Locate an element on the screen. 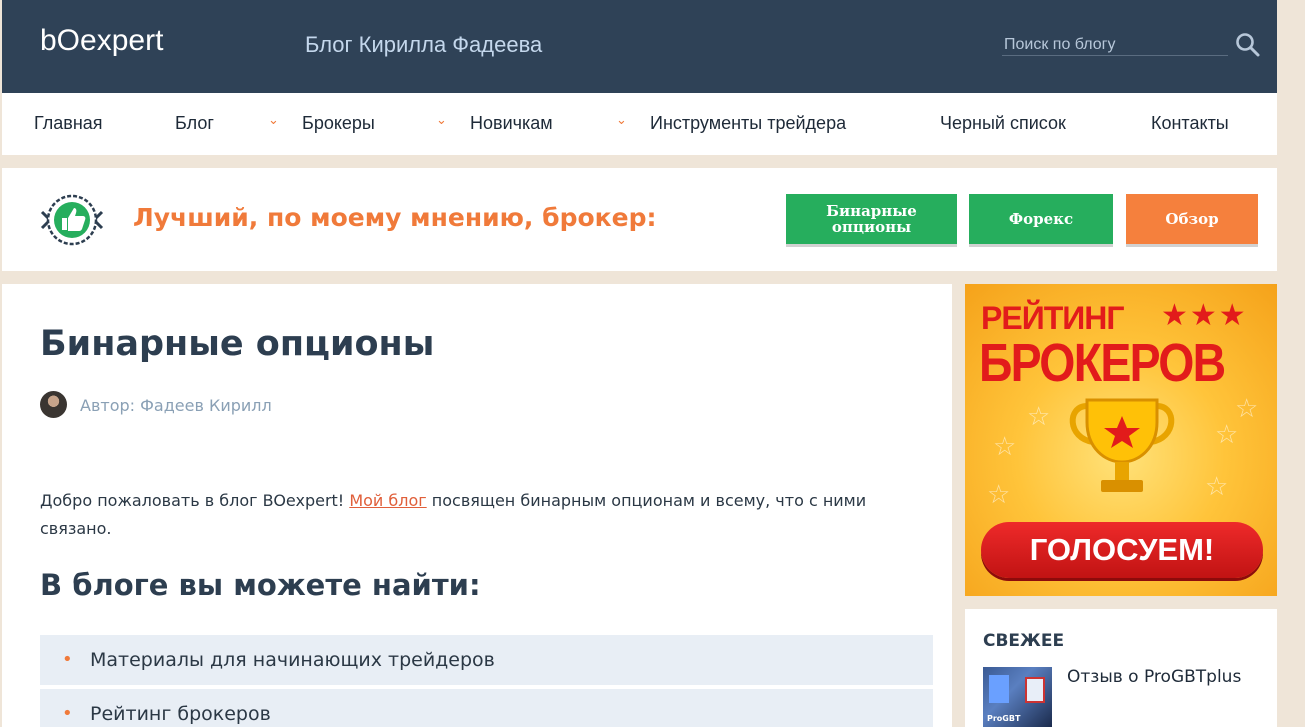  my-blog-link: Мой блог is located at coordinates (387, 500).